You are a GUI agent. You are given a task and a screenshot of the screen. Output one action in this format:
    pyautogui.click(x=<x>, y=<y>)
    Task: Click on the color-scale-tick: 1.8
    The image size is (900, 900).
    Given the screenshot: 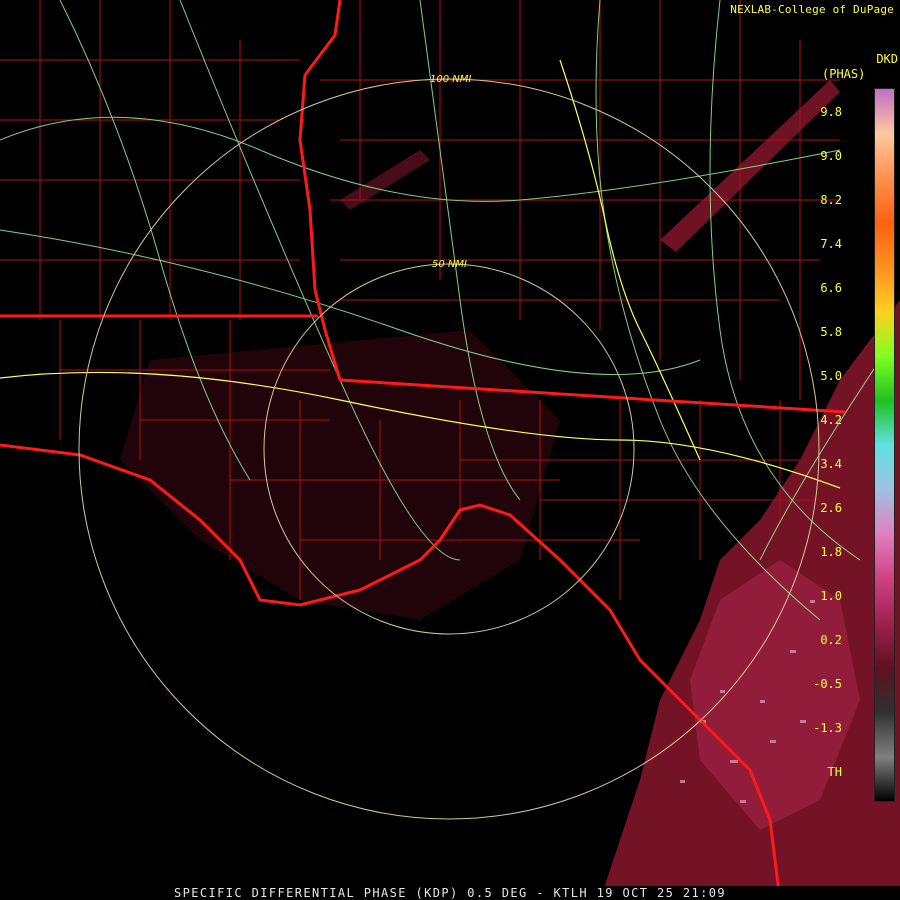 What is the action you would take?
    pyautogui.click(x=831, y=552)
    